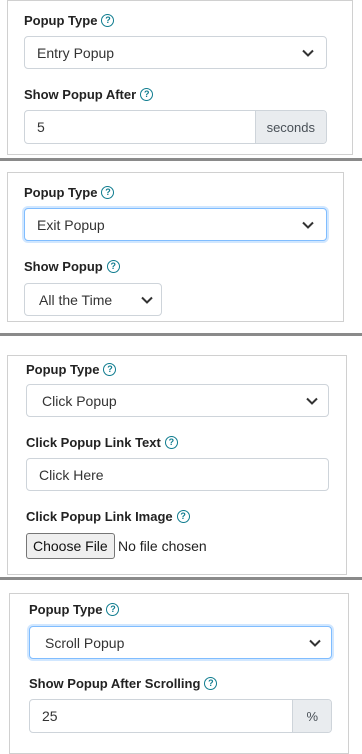 The width and height of the screenshot is (362, 754). What do you see at coordinates (175, 52) in the screenshot?
I see `popup-type-select: Entry Popup` at bounding box center [175, 52].